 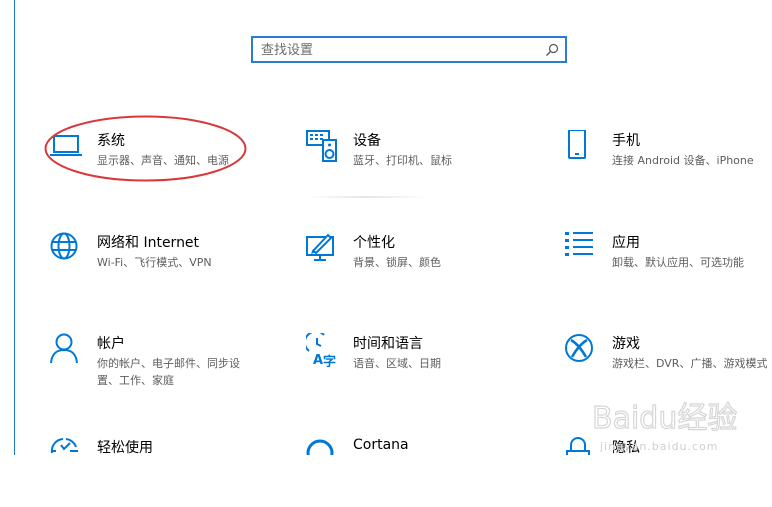 What do you see at coordinates (168, 372) in the screenshot?
I see `tile-description: 你的帐户、电子邮件、同步设置、工作、家庭` at bounding box center [168, 372].